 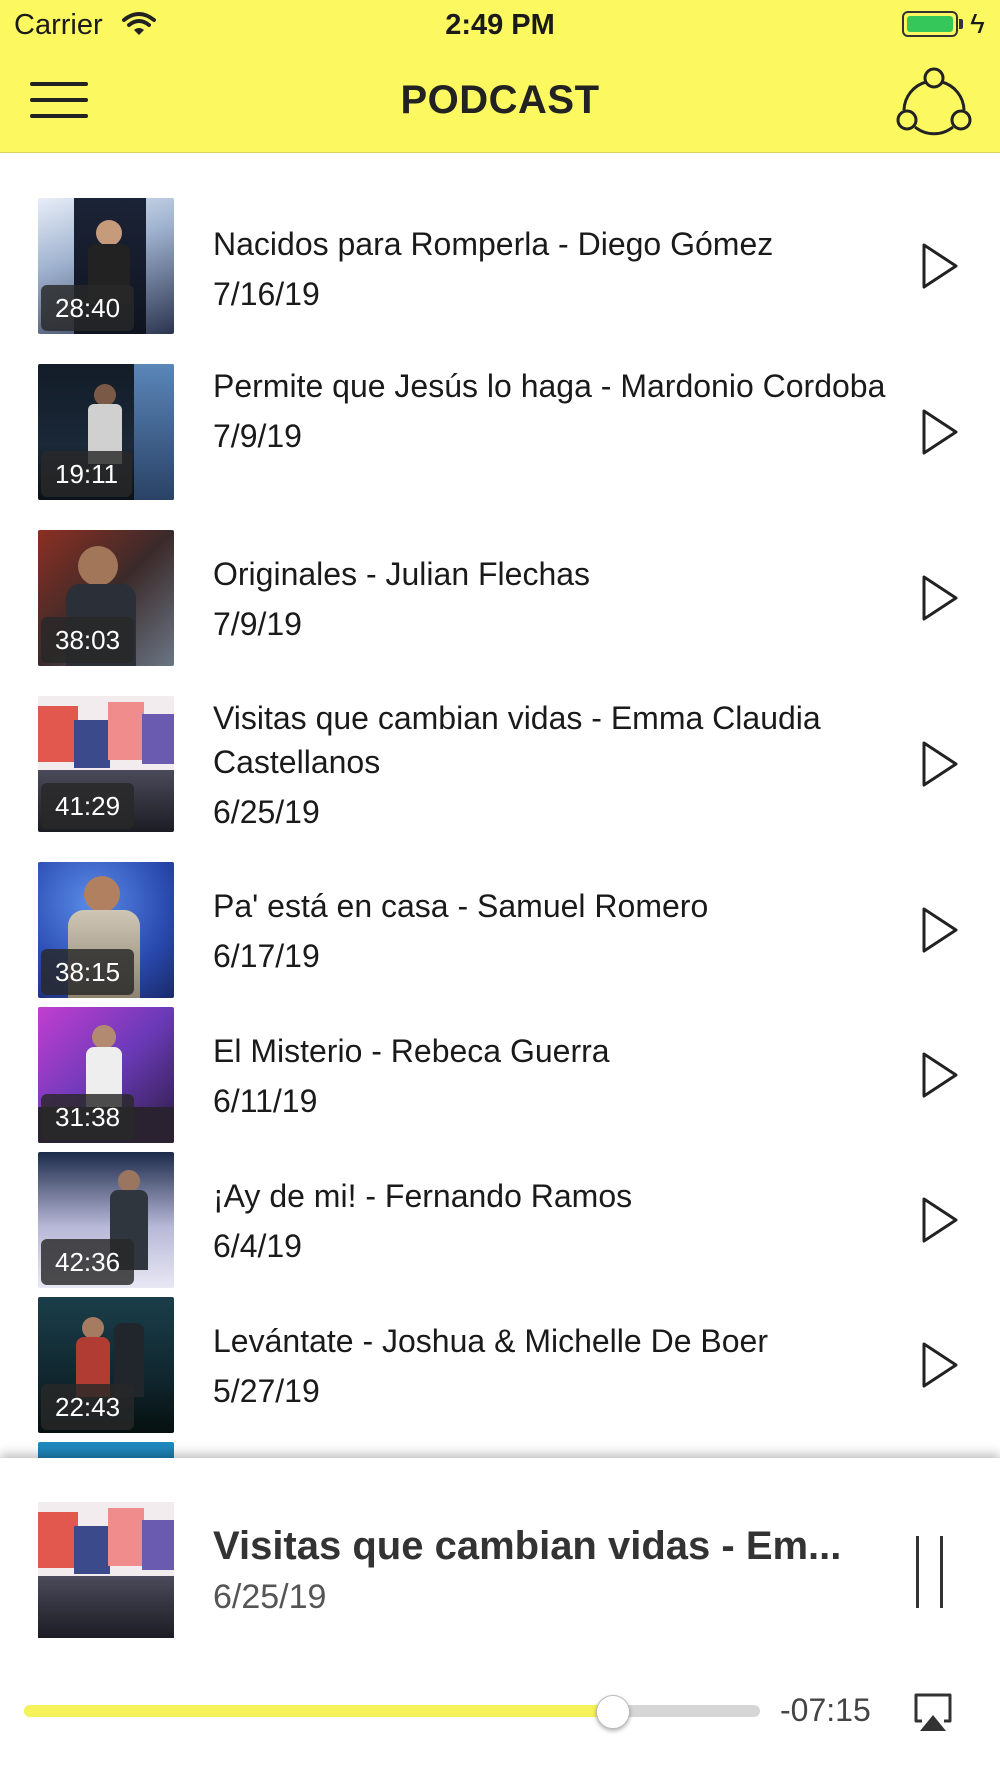 What do you see at coordinates (961, 24) in the screenshot?
I see `battery-cap` at bounding box center [961, 24].